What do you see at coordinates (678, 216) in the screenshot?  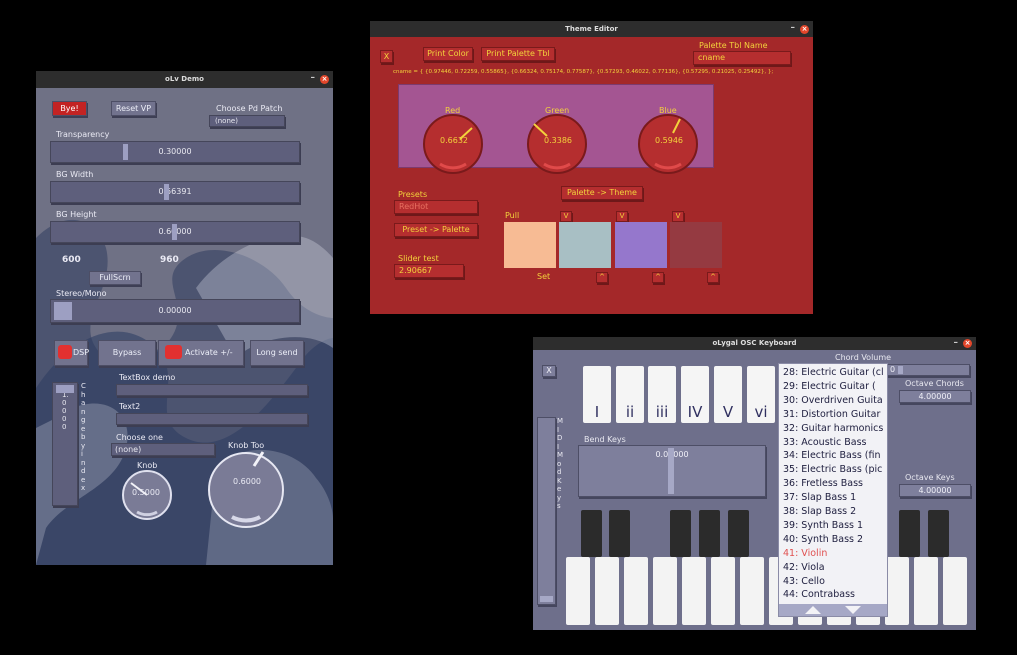 I see `swatch4-down-button: V` at bounding box center [678, 216].